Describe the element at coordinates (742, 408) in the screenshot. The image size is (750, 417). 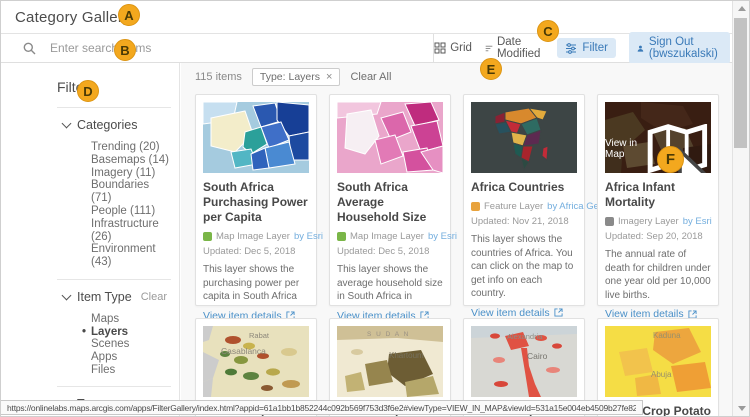
I see `scroll-down-icon` at that location.